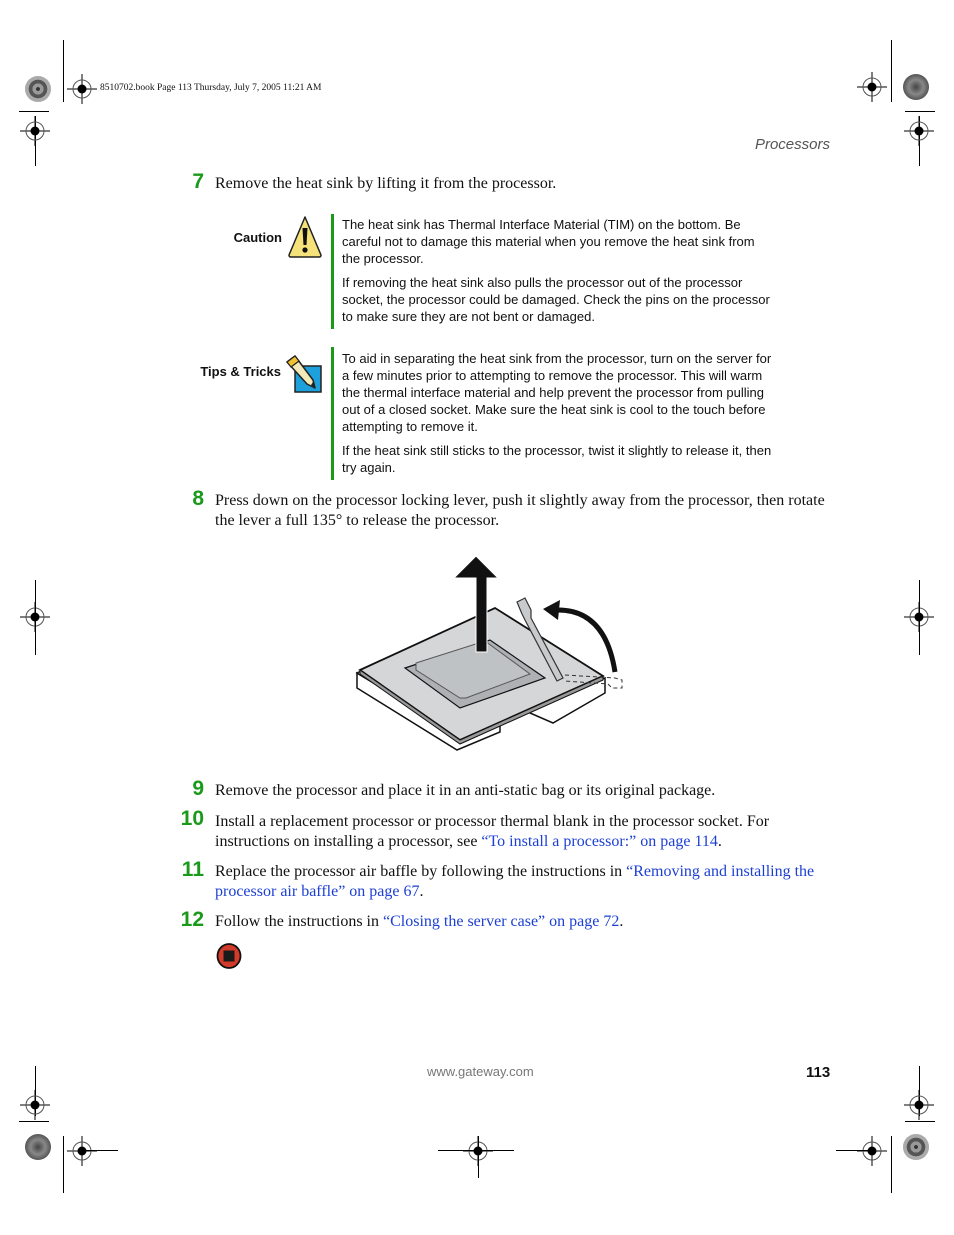  What do you see at coordinates (480, 1071) in the screenshot?
I see `footer-url: www.gateway.com` at bounding box center [480, 1071].